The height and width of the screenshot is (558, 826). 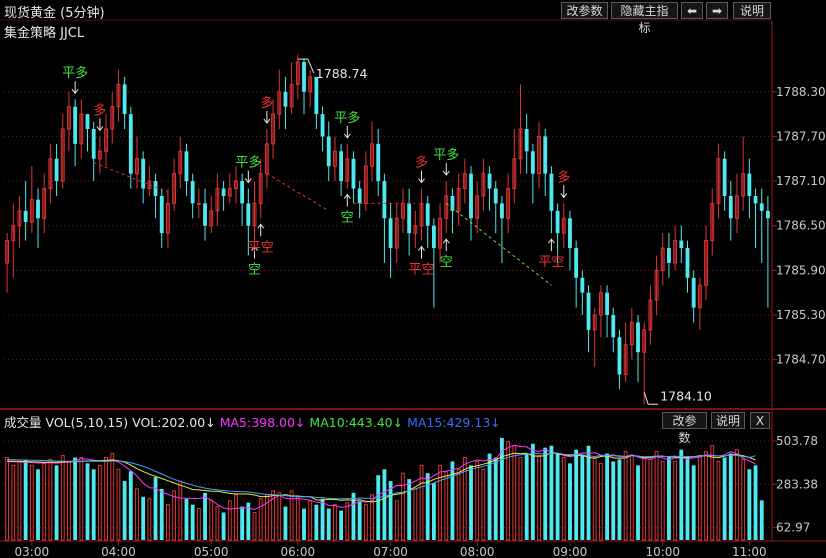 What do you see at coordinates (801, 92) in the screenshot?
I see `price-tick-label: 1788.30` at bounding box center [801, 92].